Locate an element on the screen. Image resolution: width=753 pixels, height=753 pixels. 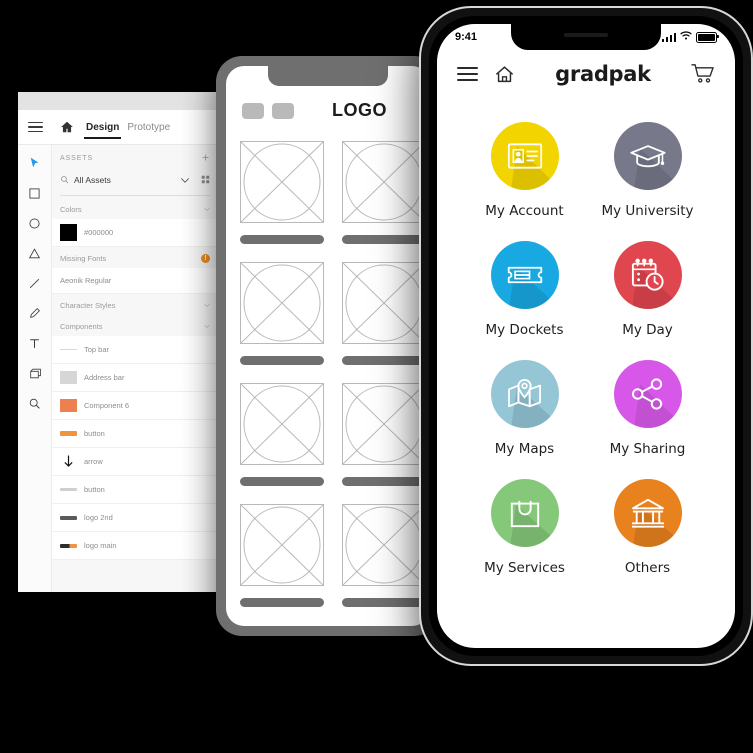
component-row: logo 2nd is located at coordinates (135, 518).